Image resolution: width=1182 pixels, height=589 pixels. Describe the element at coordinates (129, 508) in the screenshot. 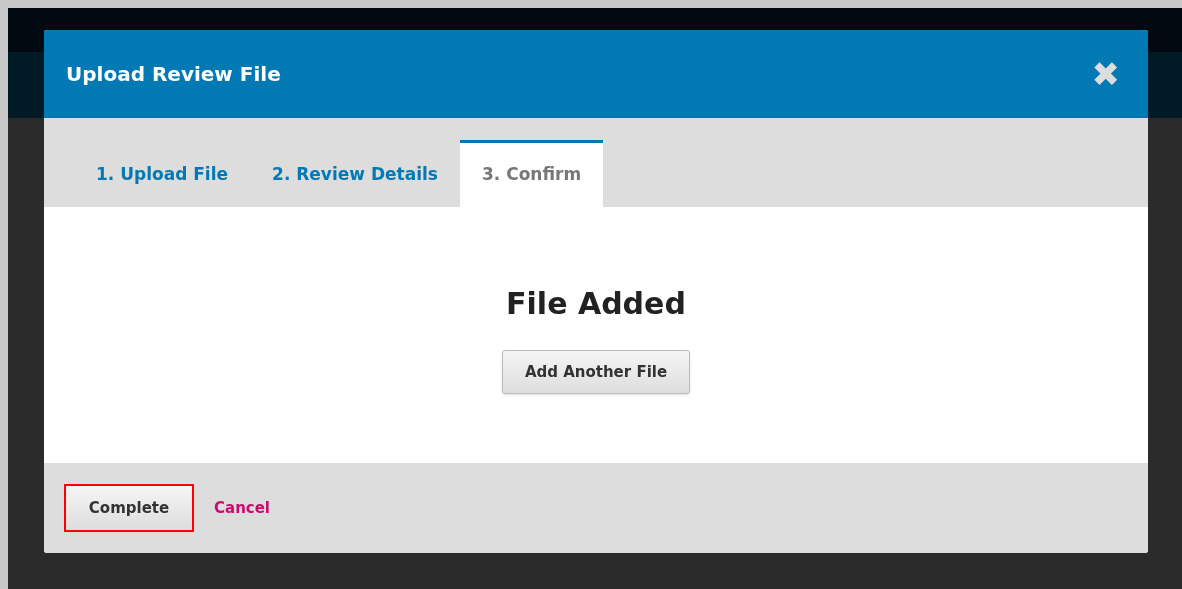

I see `complete-button: Complete` at that location.